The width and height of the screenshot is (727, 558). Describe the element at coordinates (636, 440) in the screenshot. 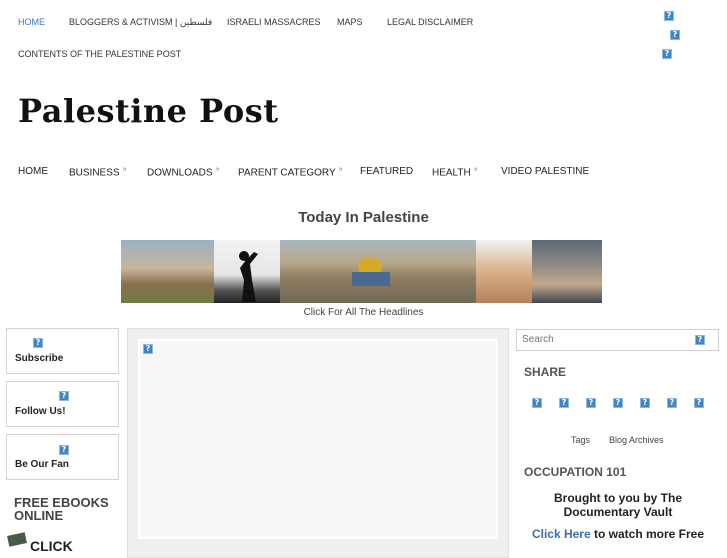

I see `blog-archives-link: Blog Archives` at that location.